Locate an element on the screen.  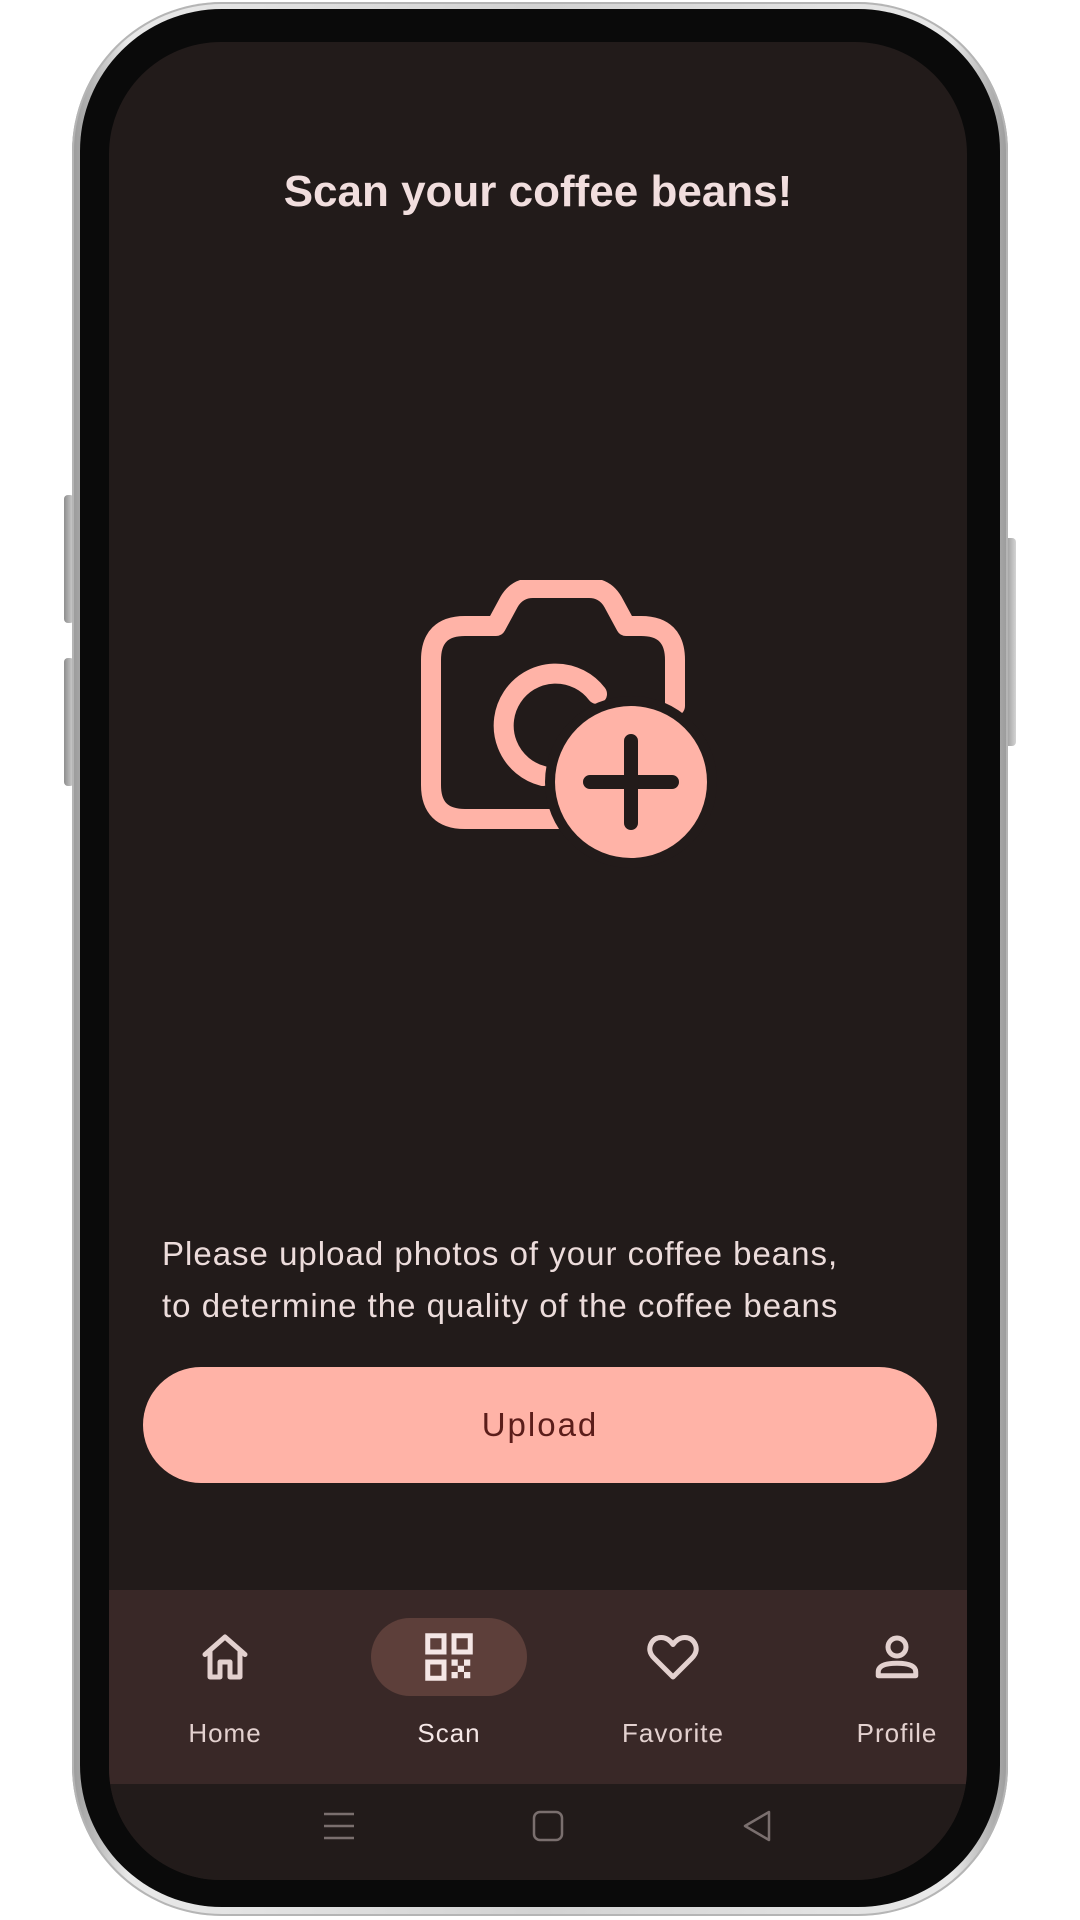
home-icon is located at coordinates (225, 1657).